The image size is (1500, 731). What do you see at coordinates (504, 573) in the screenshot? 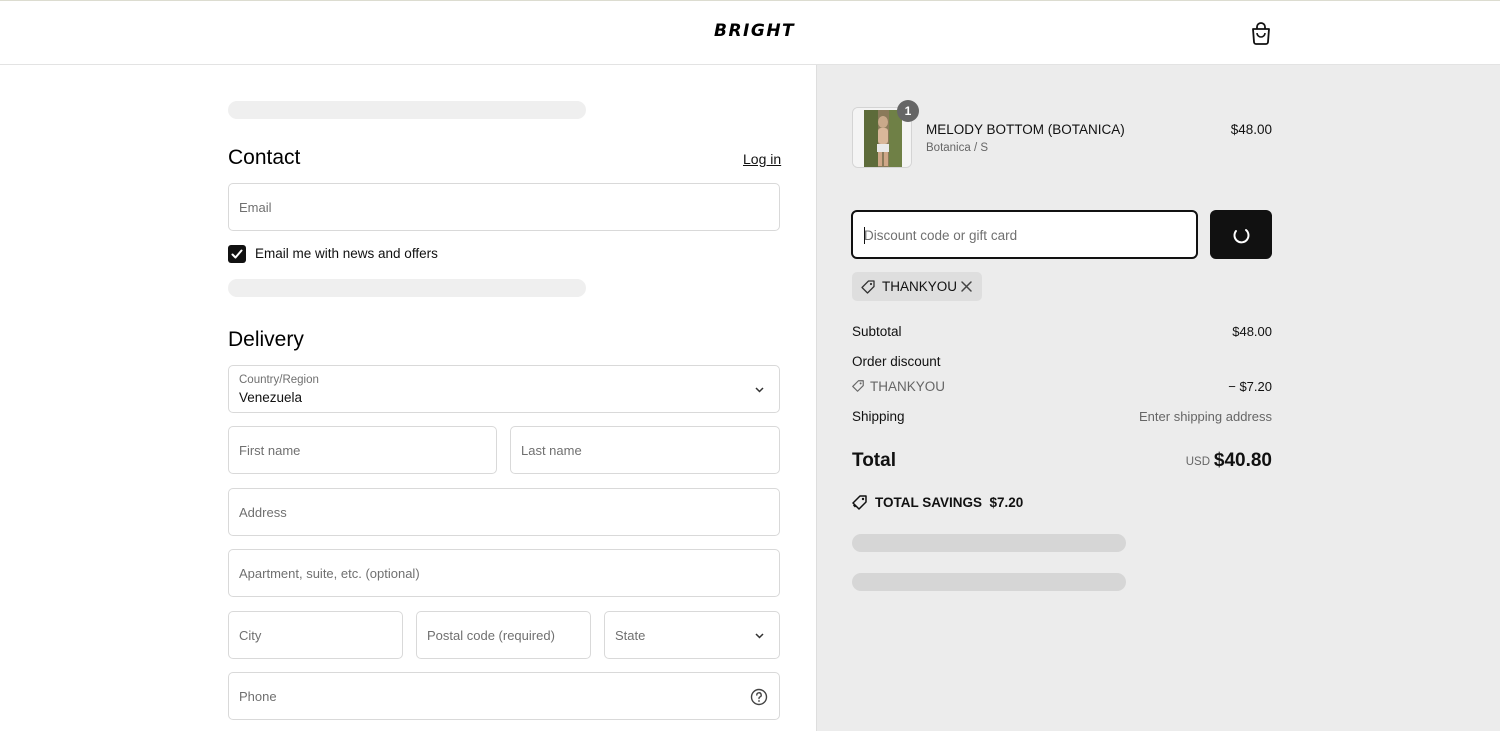
I see `apartment-field: Apartment, suite, etc. (optional)` at bounding box center [504, 573].